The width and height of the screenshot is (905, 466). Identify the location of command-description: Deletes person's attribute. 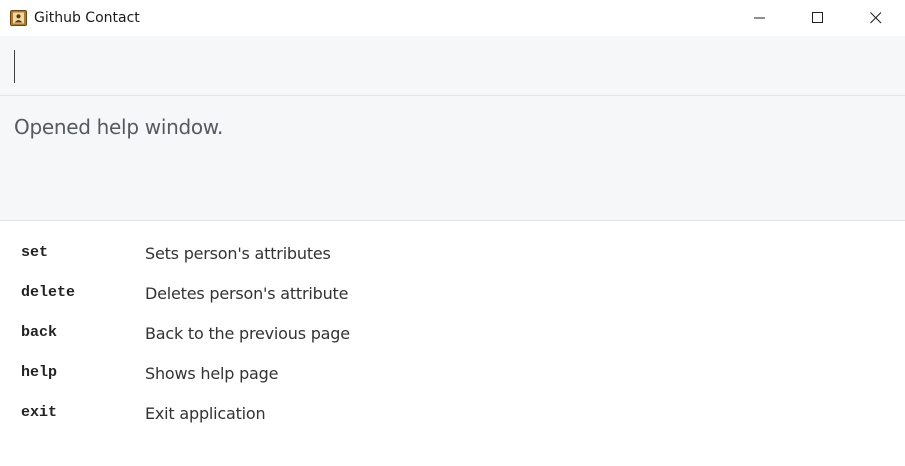
(247, 293).